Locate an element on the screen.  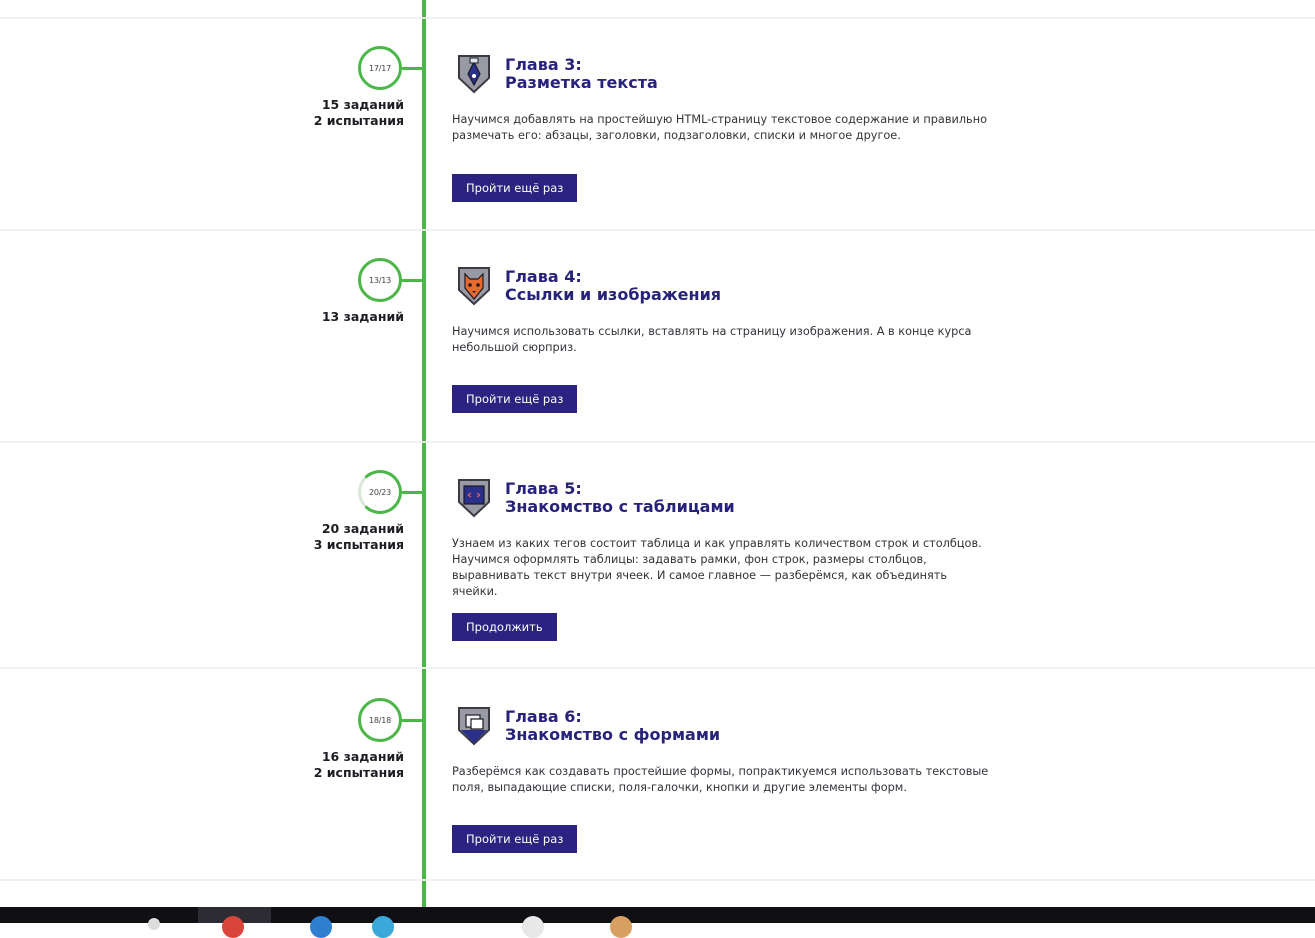
chapter-name: Ссылки и изображения is located at coordinates (613, 294).